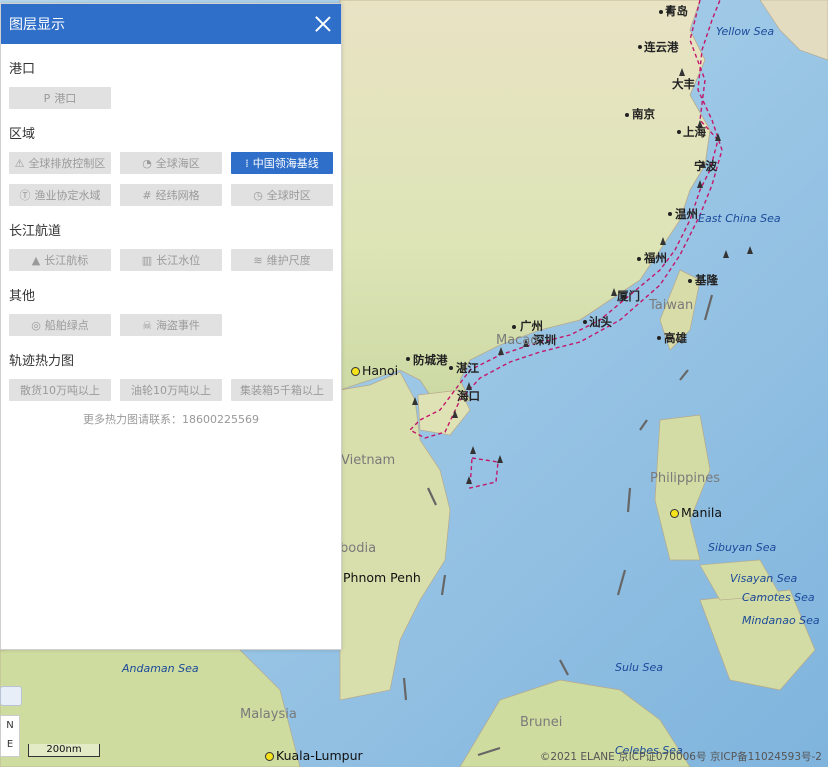  What do you see at coordinates (147, 260) in the screenshot?
I see `gauge-icon: ▥` at bounding box center [147, 260].